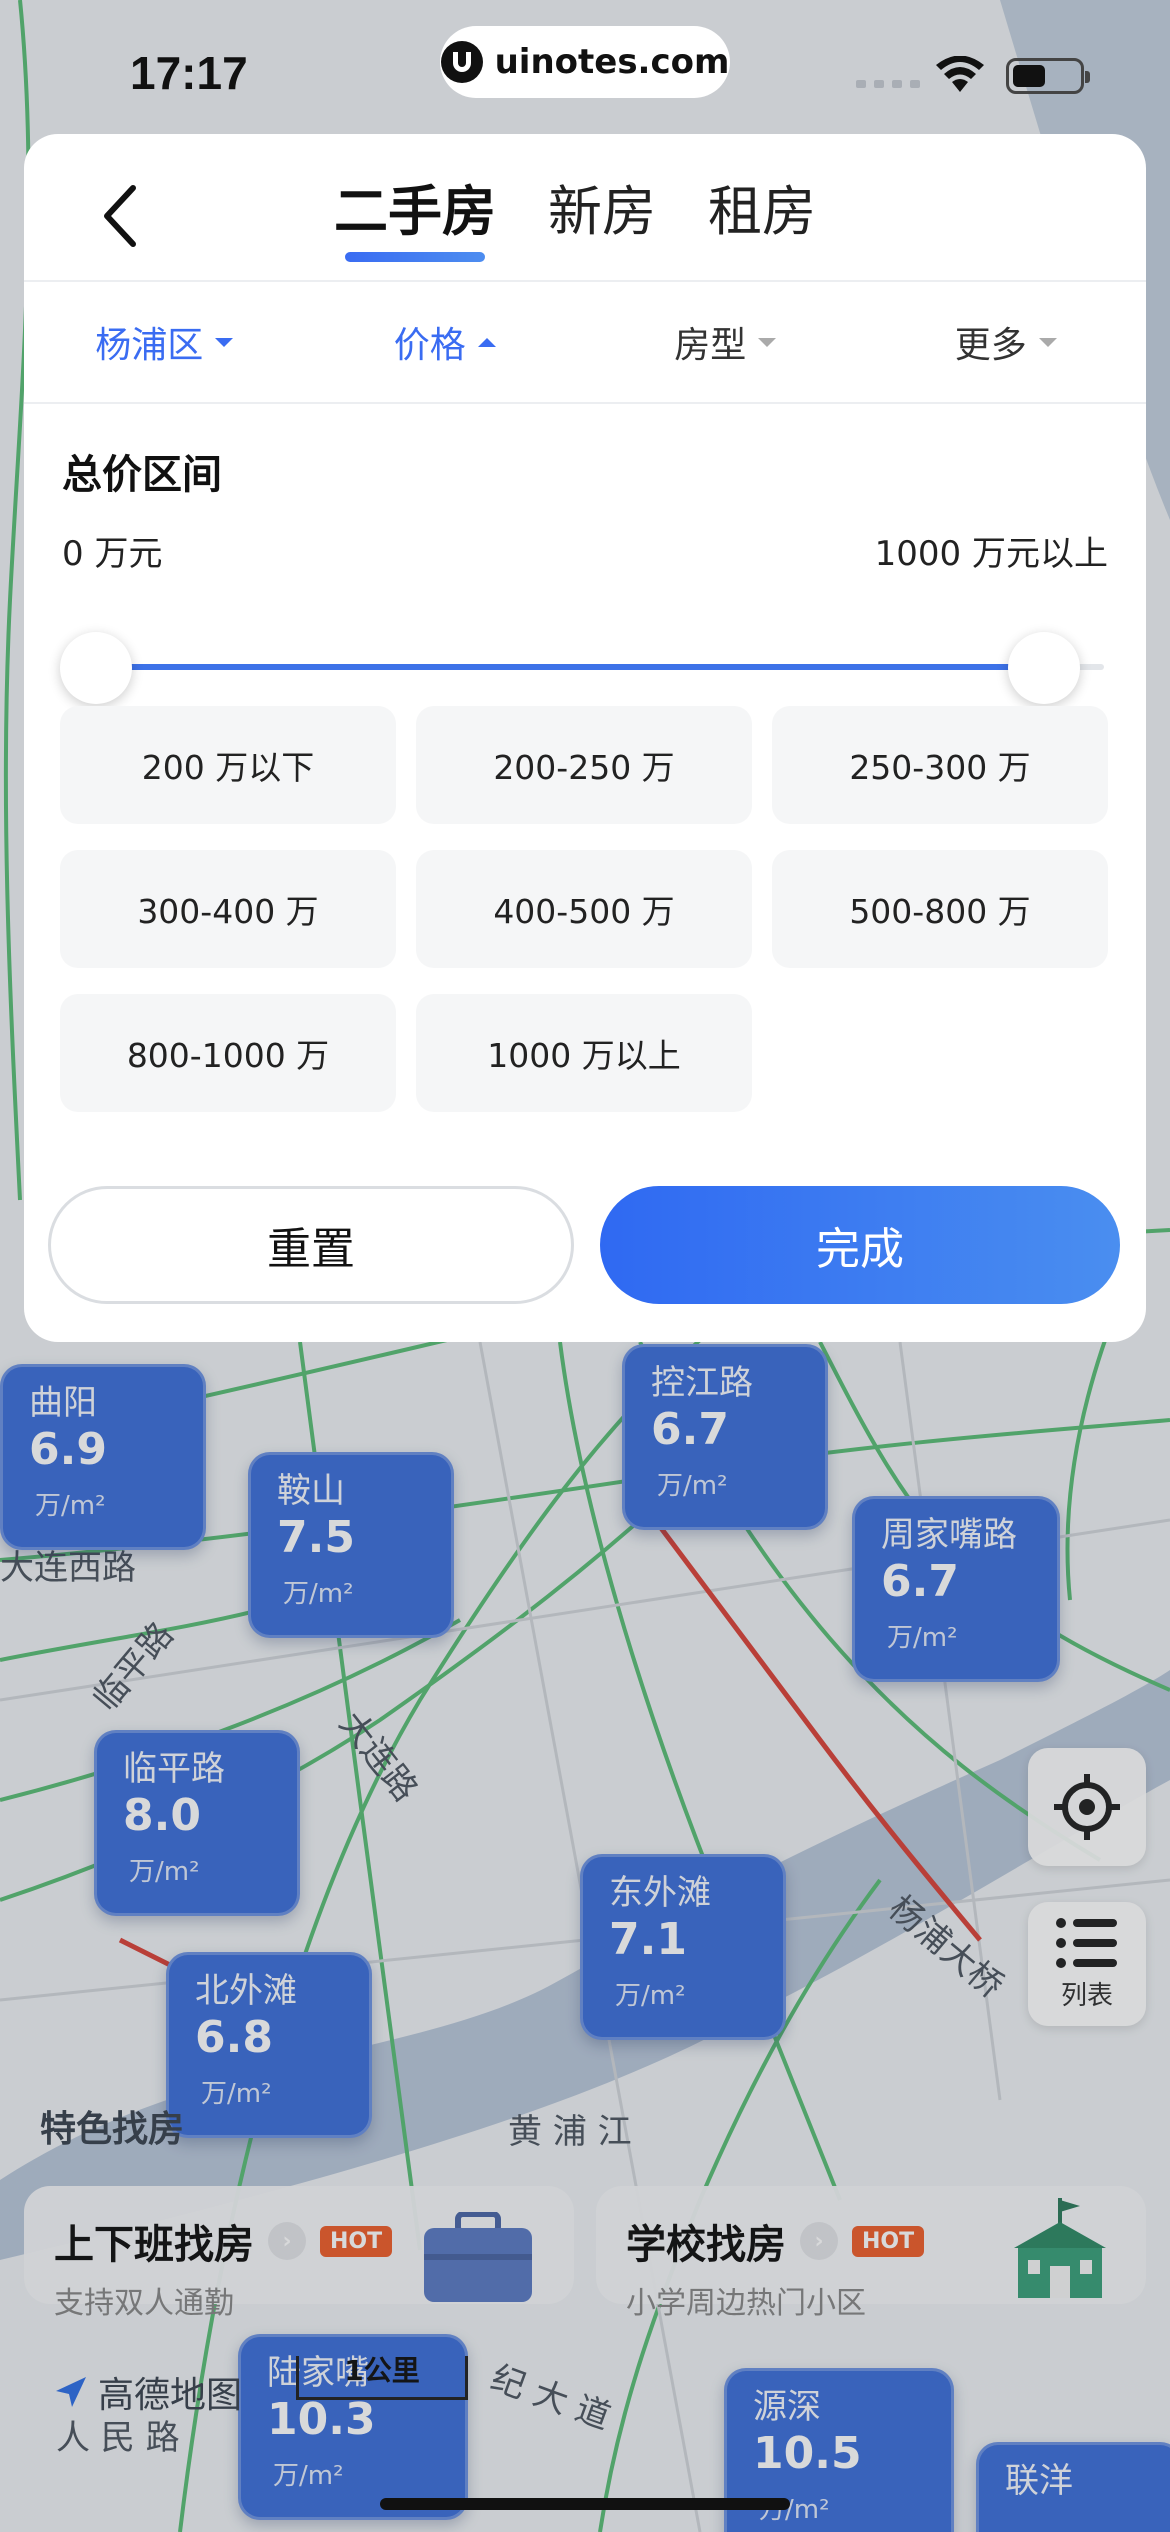 The height and width of the screenshot is (2532, 1170). I want to click on range-min-label: 0 万元, so click(112, 554).